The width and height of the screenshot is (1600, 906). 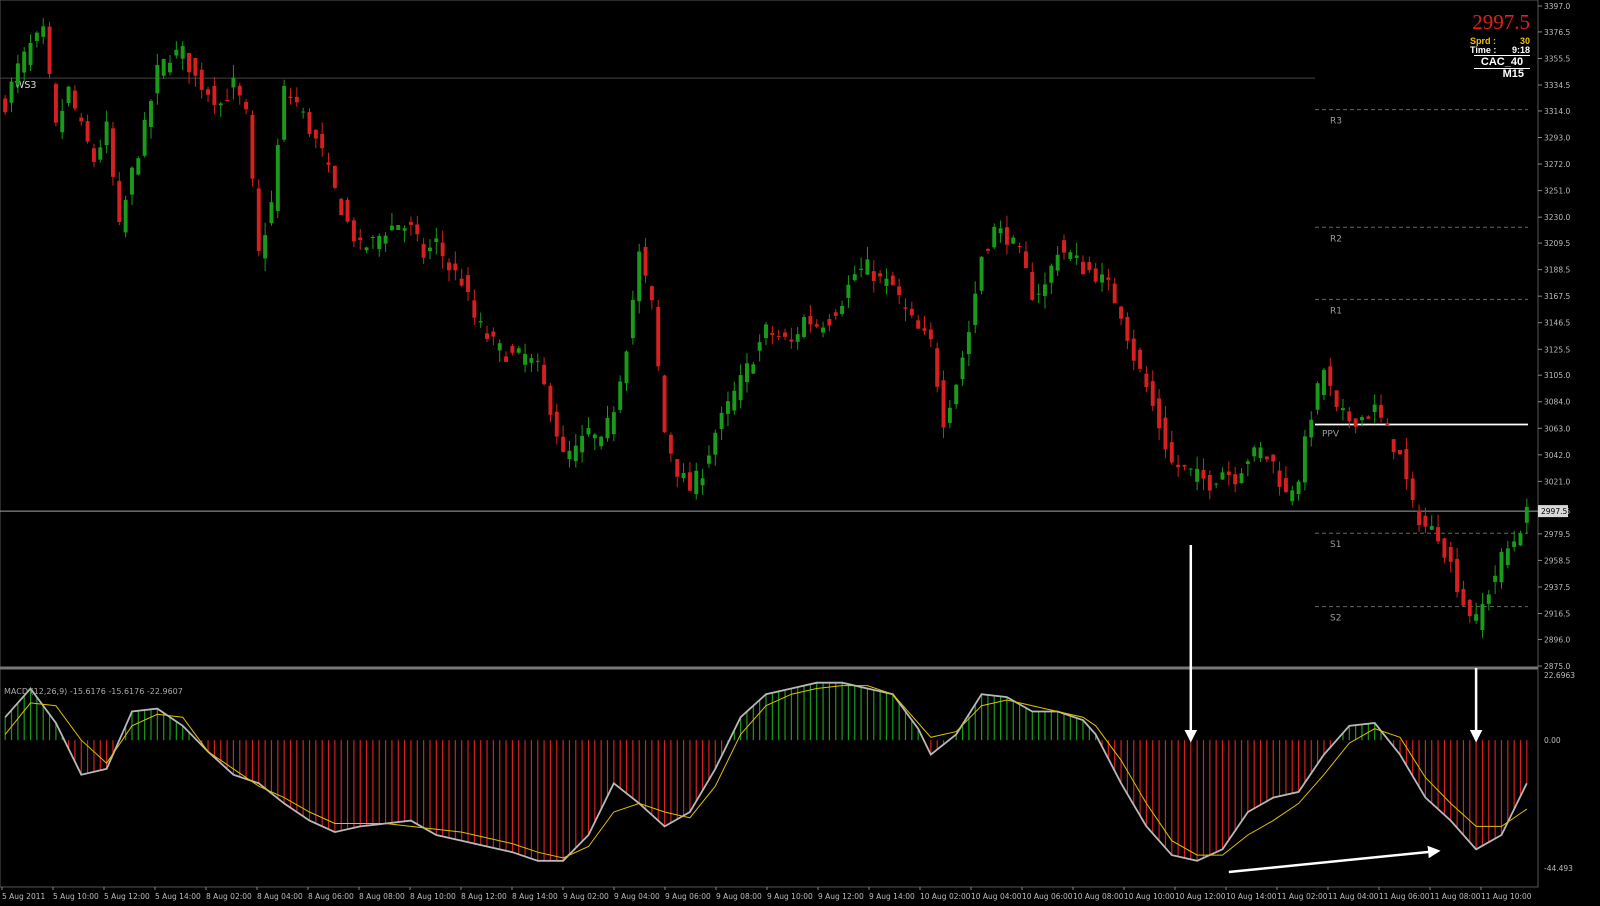 I want to click on time-tick-label: 5 Aug 12:00, so click(x=127, y=896).